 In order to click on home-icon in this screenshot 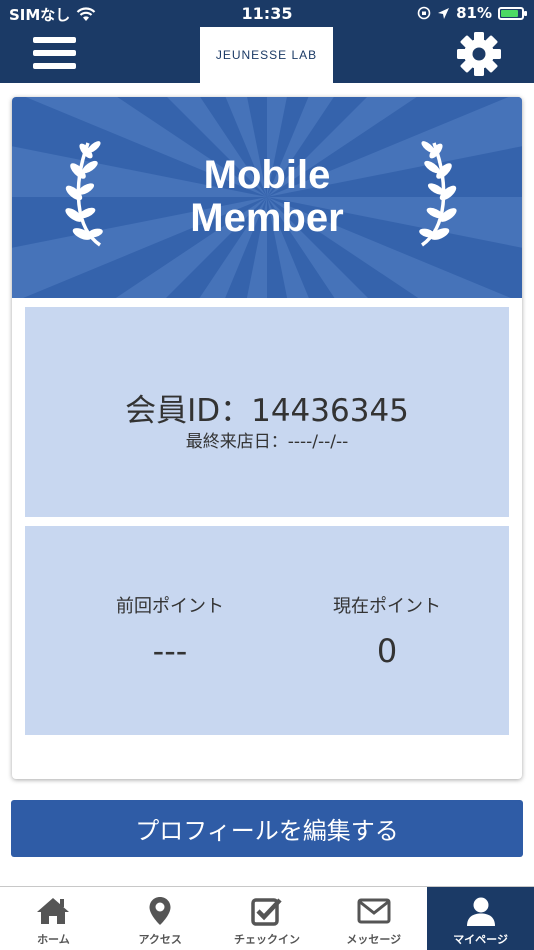, I will do `click(53, 911)`.